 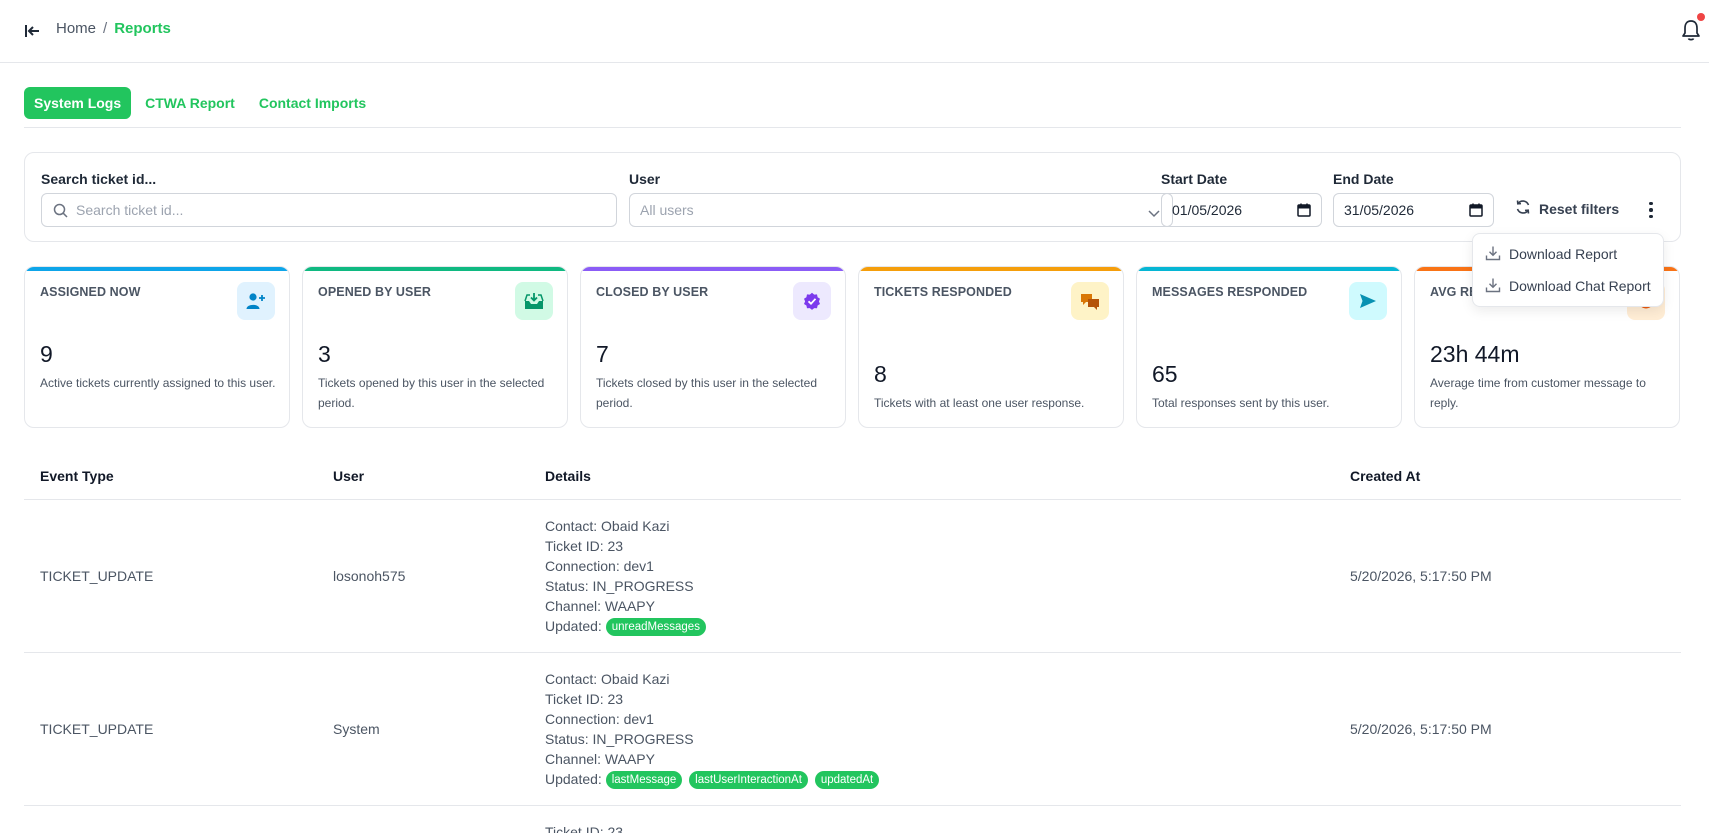 What do you see at coordinates (852, 480) in the screenshot?
I see `table-header: Event Type User Details Created At` at bounding box center [852, 480].